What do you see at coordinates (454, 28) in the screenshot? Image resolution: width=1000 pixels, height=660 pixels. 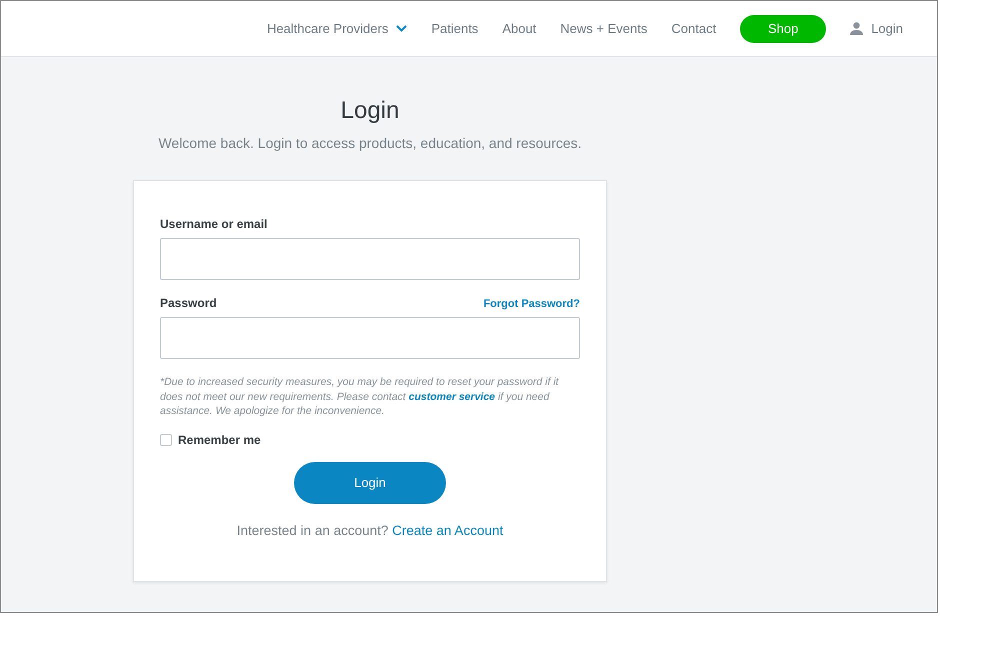 I see `nav-link: Patients` at bounding box center [454, 28].